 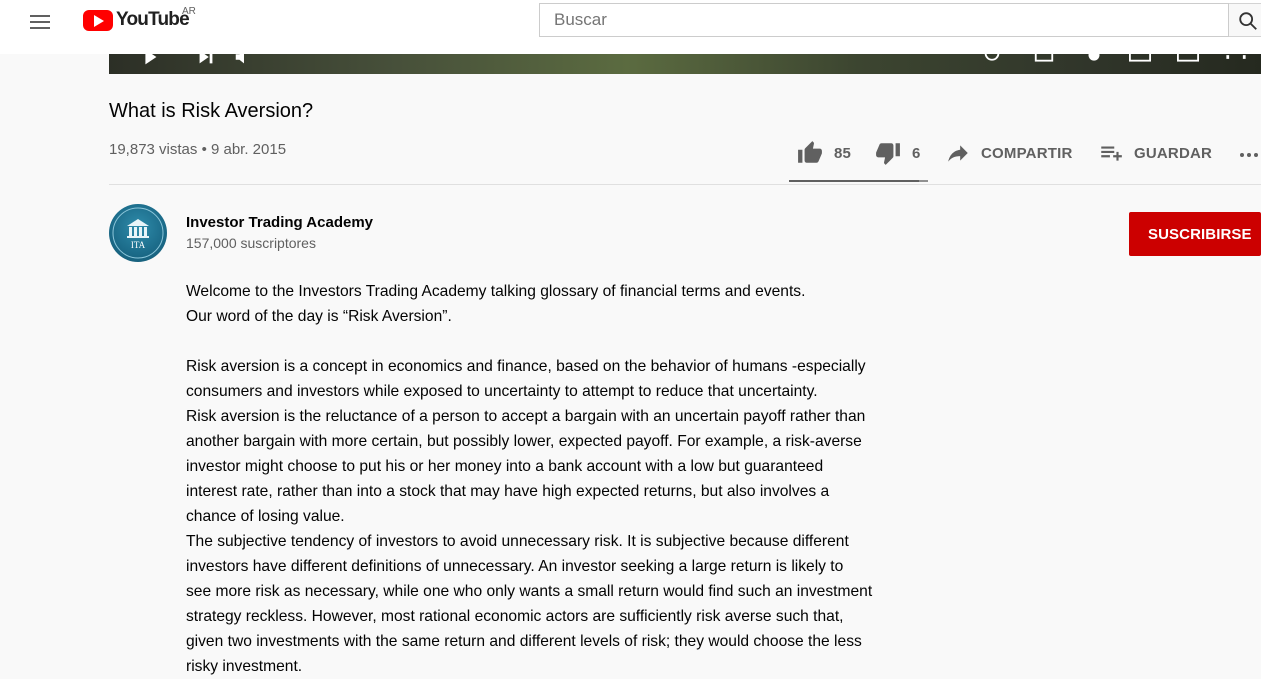 What do you see at coordinates (206, 61) in the screenshot?
I see `next-icon` at bounding box center [206, 61].